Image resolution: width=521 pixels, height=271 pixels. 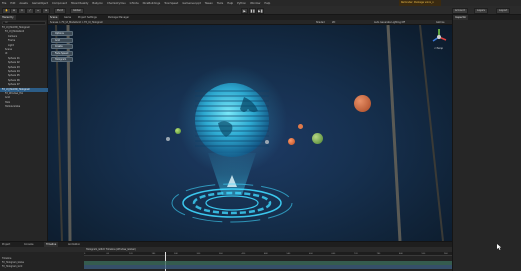 What do you see at coordinates (4, 3) in the screenshot?
I see `menu-item: File` at bounding box center [4, 3].